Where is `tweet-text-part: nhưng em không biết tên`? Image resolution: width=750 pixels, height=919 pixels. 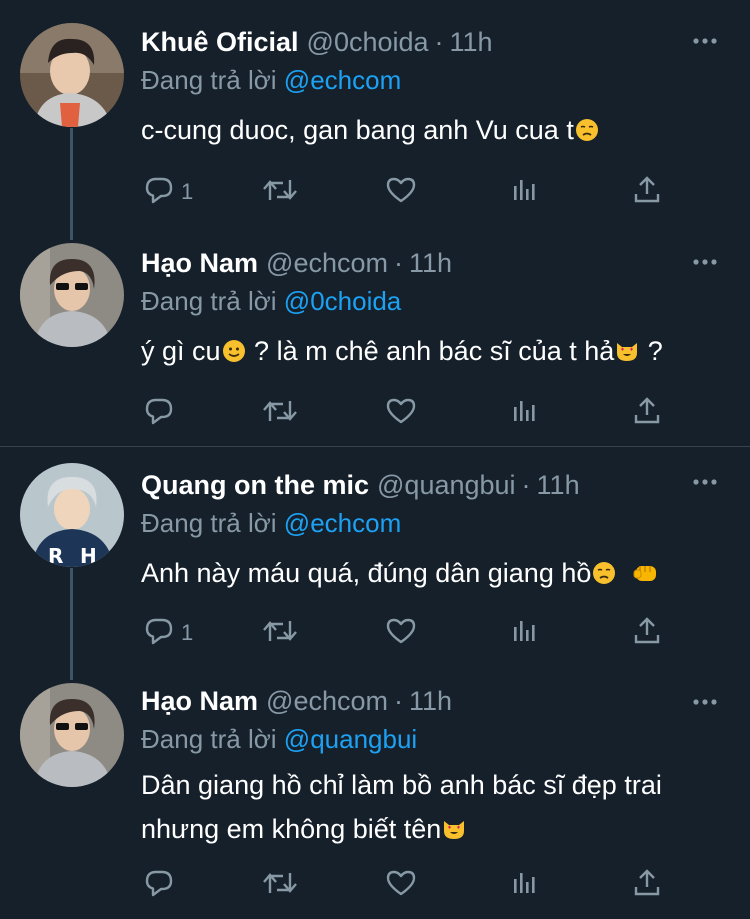 tweet-text-part: nhưng em không biết tên is located at coordinates (291, 829).